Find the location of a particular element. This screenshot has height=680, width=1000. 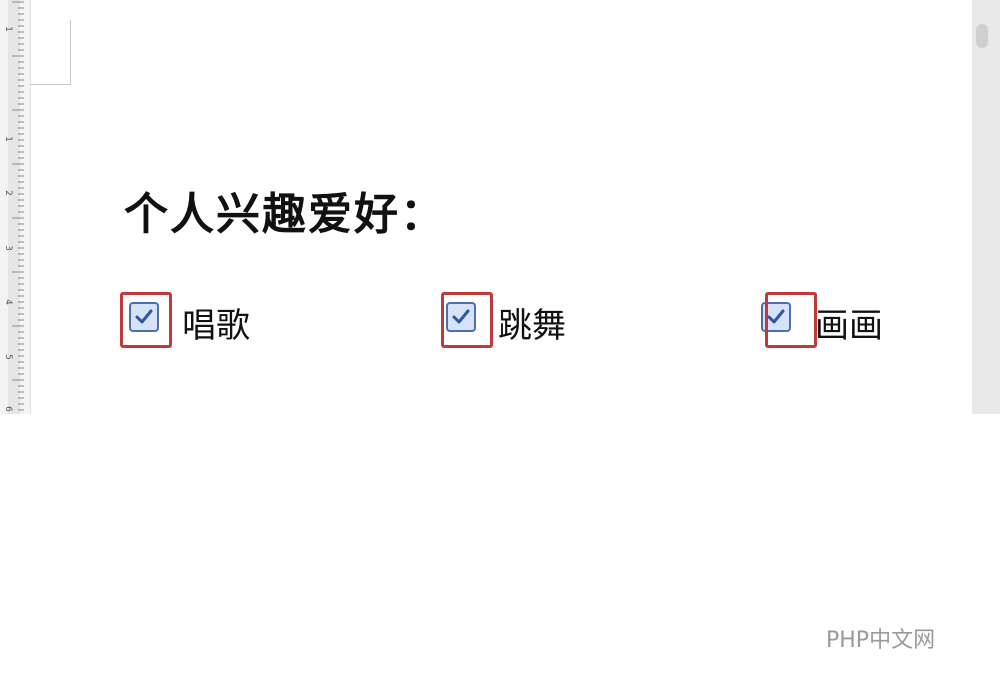

watermark-text: PHP中文网 is located at coordinates (881, 640).